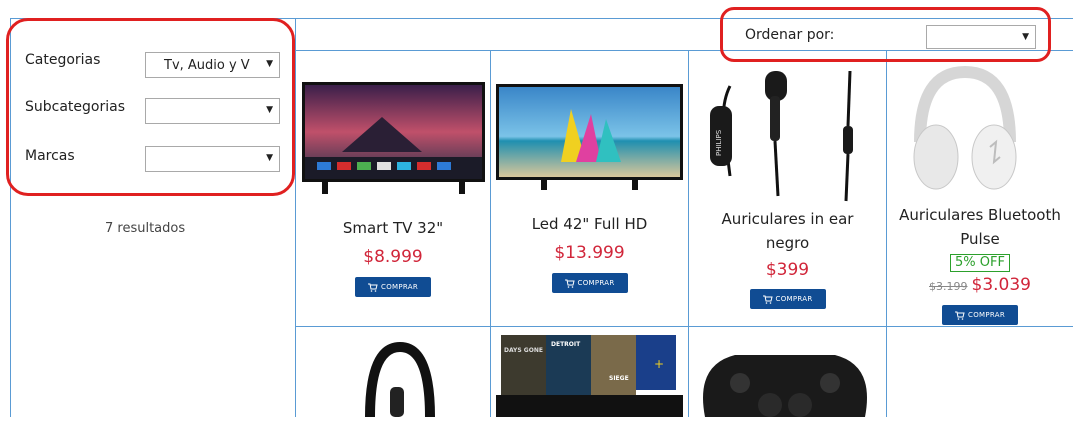  I want to click on product-name: negro, so click(787, 243).